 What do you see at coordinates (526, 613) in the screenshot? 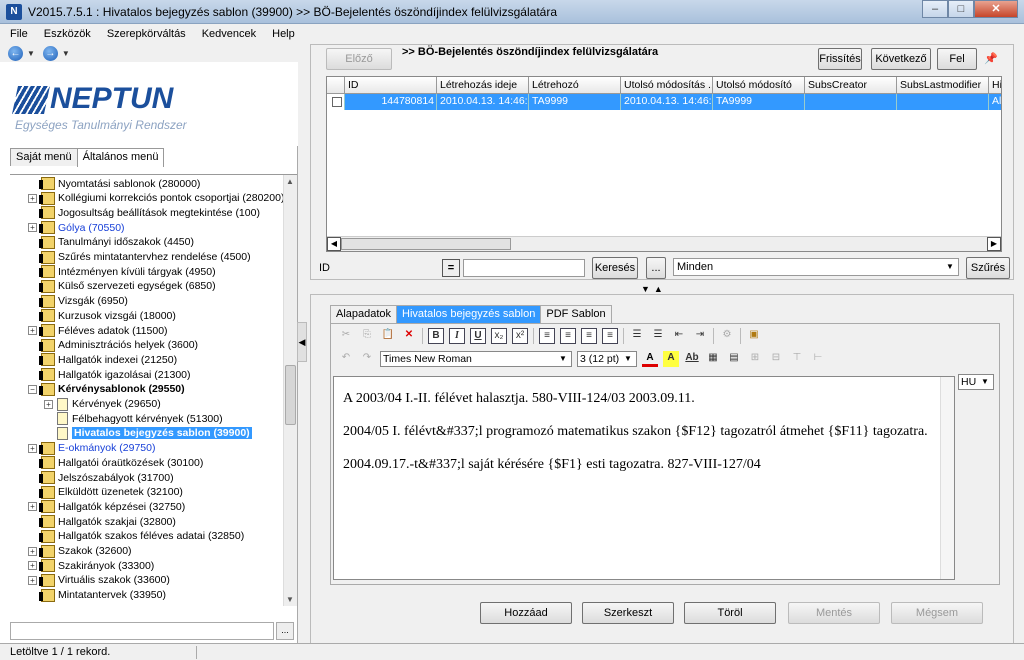
I see `add-button: Hozzáad` at bounding box center [526, 613].